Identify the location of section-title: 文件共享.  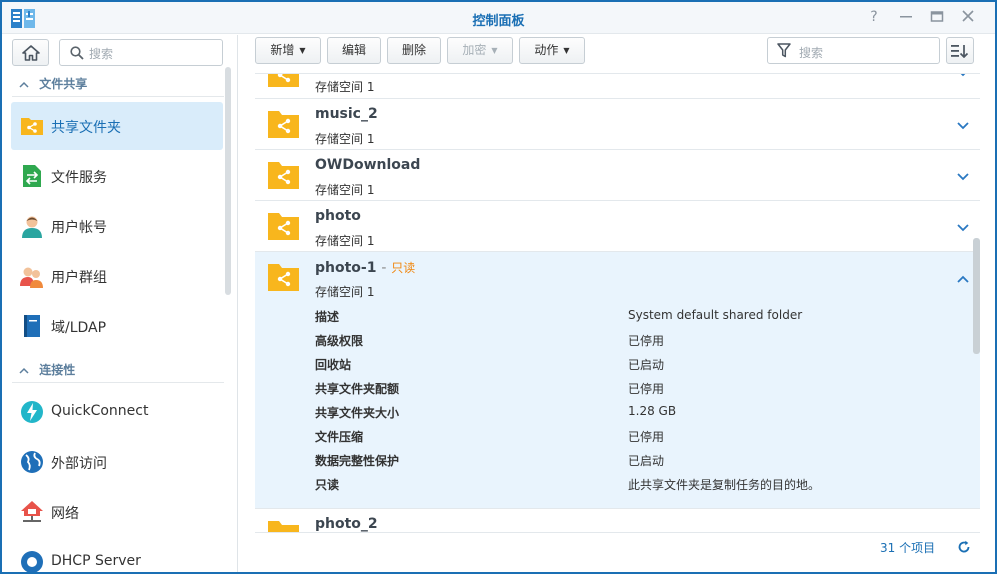
(63, 84).